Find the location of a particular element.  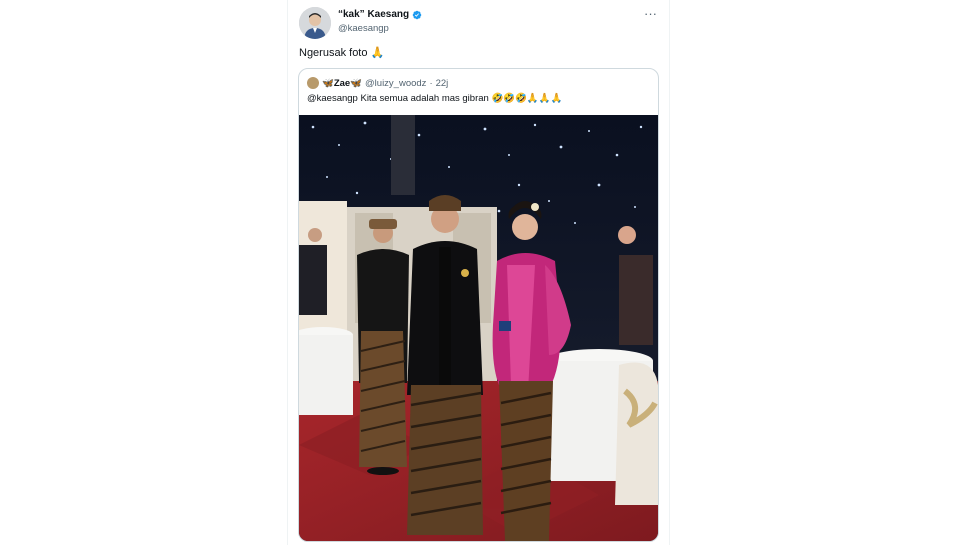

quoted-author-name: 🦋Zae🦋 is located at coordinates (342, 83).